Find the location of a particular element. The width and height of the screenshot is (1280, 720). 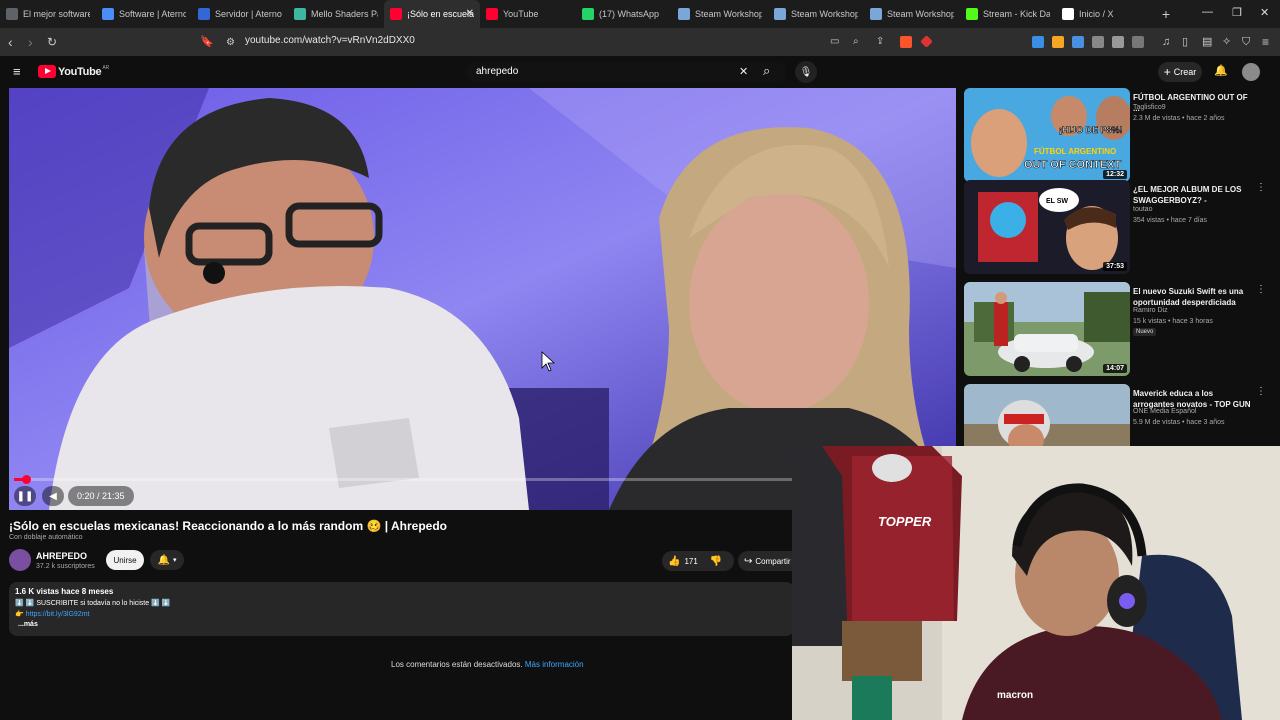

notifications-bell-icon: 🔔 is located at coordinates (1221, 70).